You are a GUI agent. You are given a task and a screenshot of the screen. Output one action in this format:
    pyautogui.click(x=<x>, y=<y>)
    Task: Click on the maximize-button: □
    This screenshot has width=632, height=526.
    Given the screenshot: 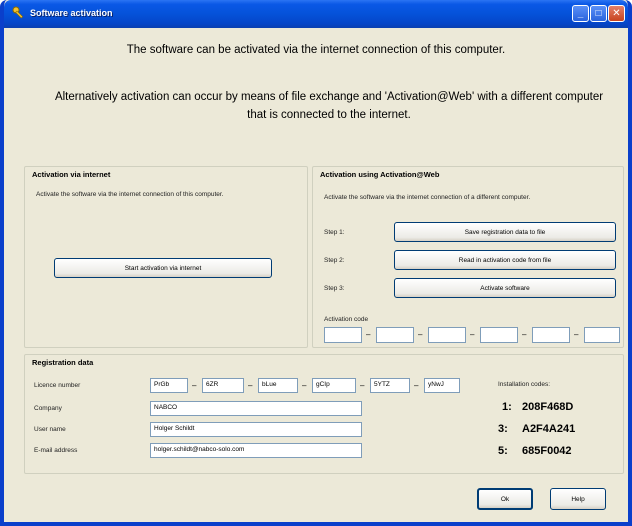 What is the action you would take?
    pyautogui.click(x=598, y=13)
    